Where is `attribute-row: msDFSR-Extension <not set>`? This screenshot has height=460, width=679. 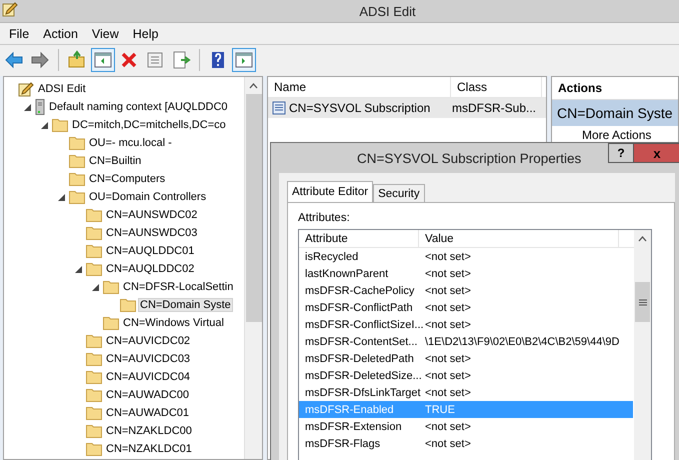
attribute-row: msDFSR-Extension <not set> is located at coordinates (466, 426).